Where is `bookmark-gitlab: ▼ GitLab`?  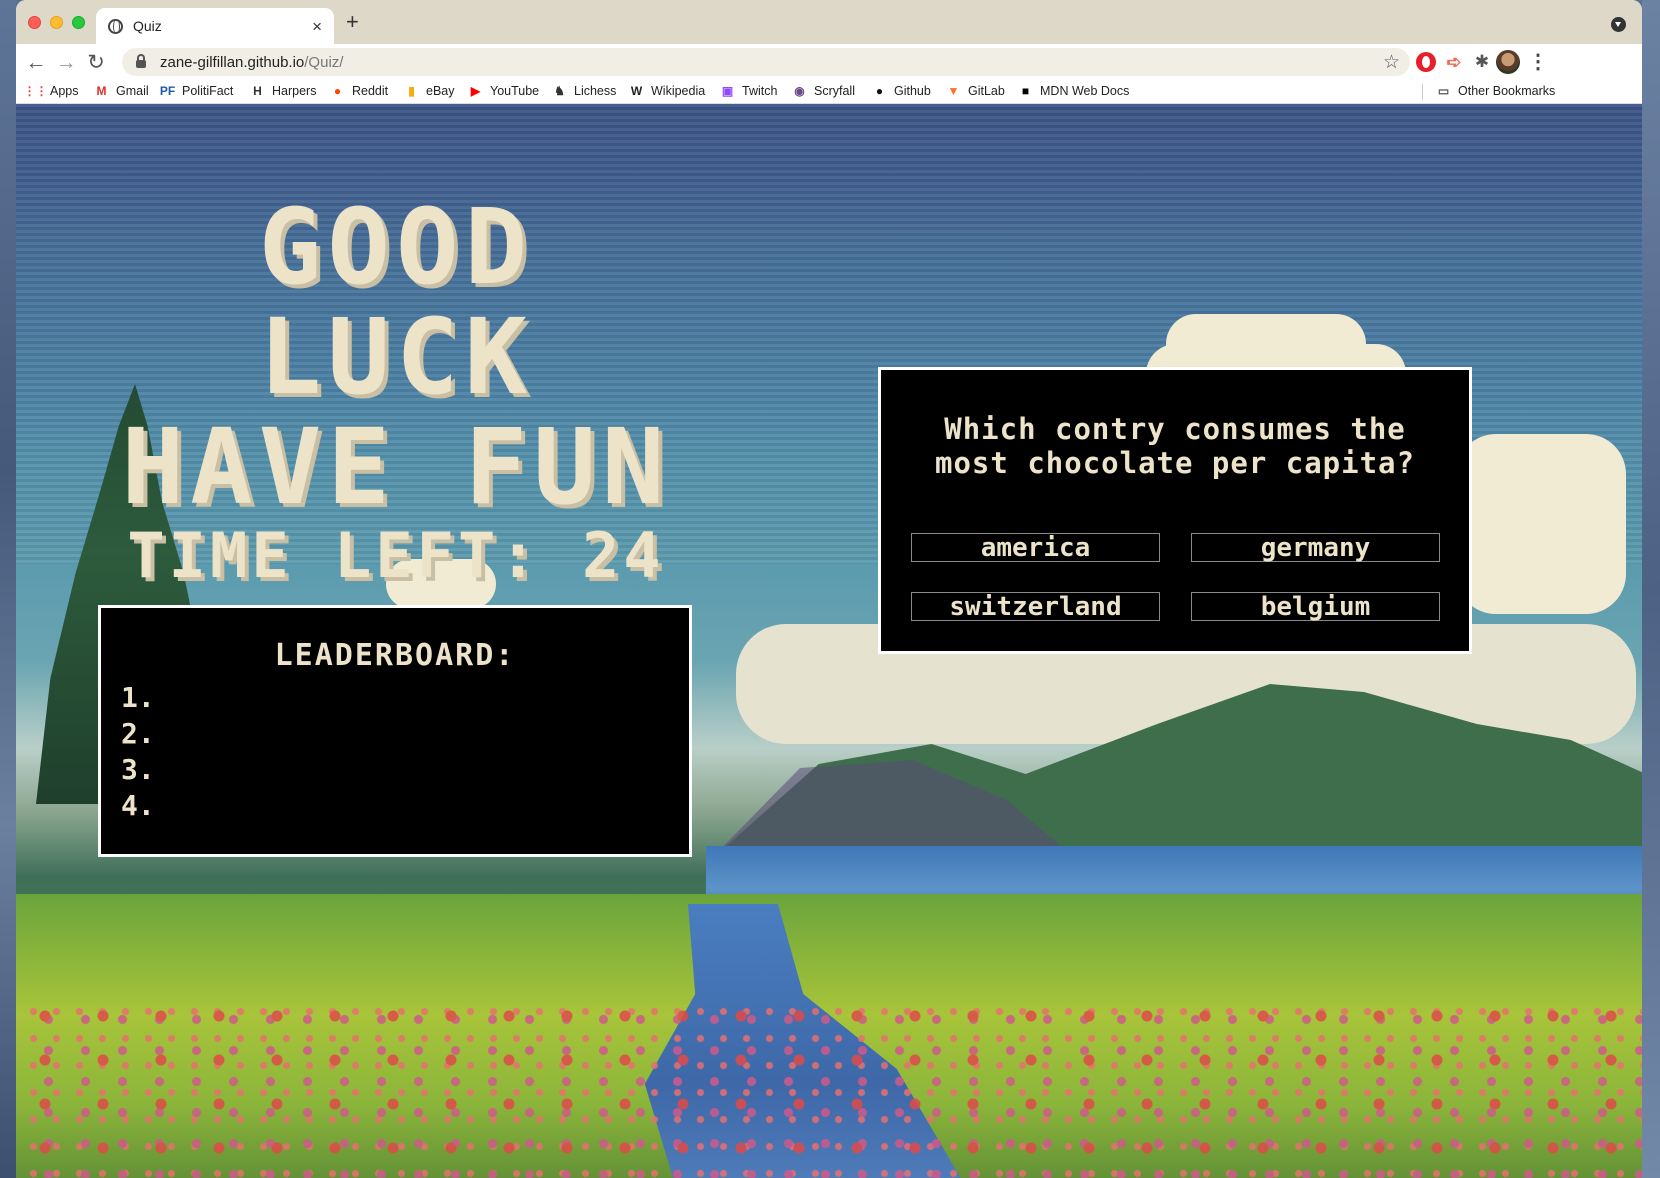
bookmark-gitlab: ▼ GitLab is located at coordinates (975, 90).